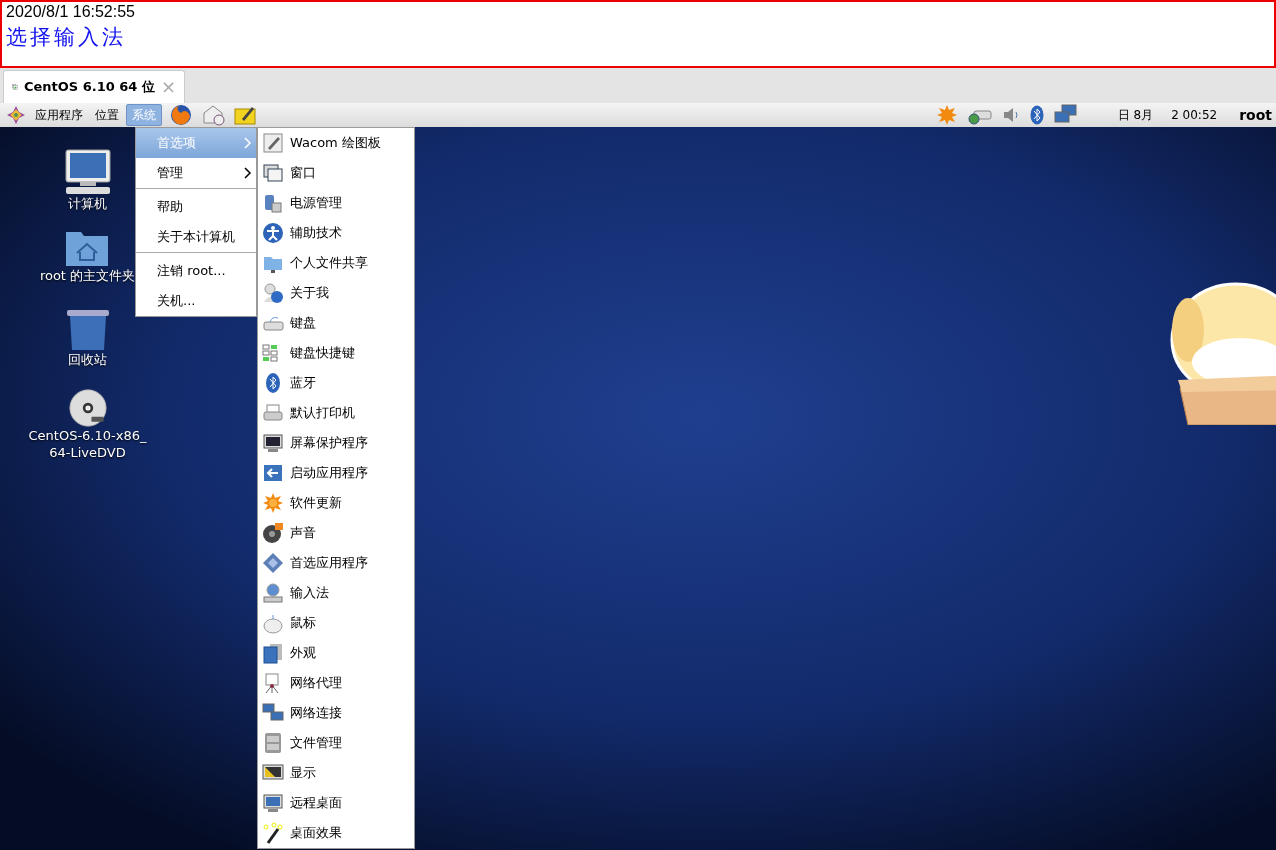  Describe the element at coordinates (273, 143) in the screenshot. I see `pen-icon` at that location.